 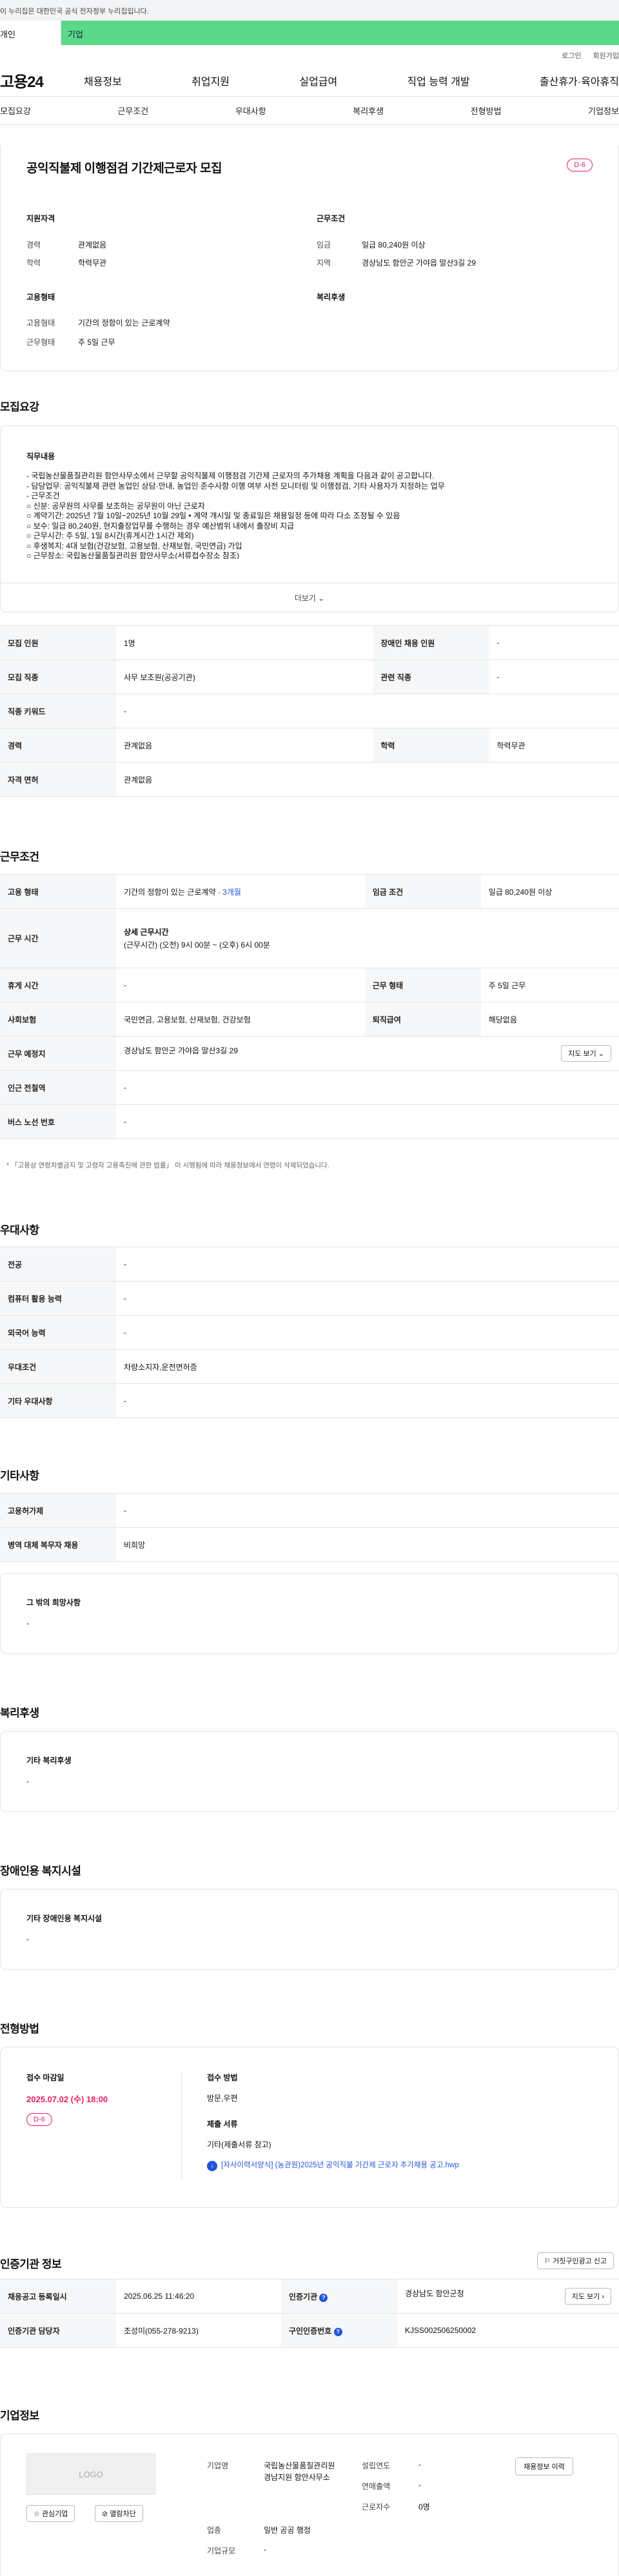 What do you see at coordinates (376, 2465) in the screenshot?
I see `company-year-label: 설립연도` at bounding box center [376, 2465].